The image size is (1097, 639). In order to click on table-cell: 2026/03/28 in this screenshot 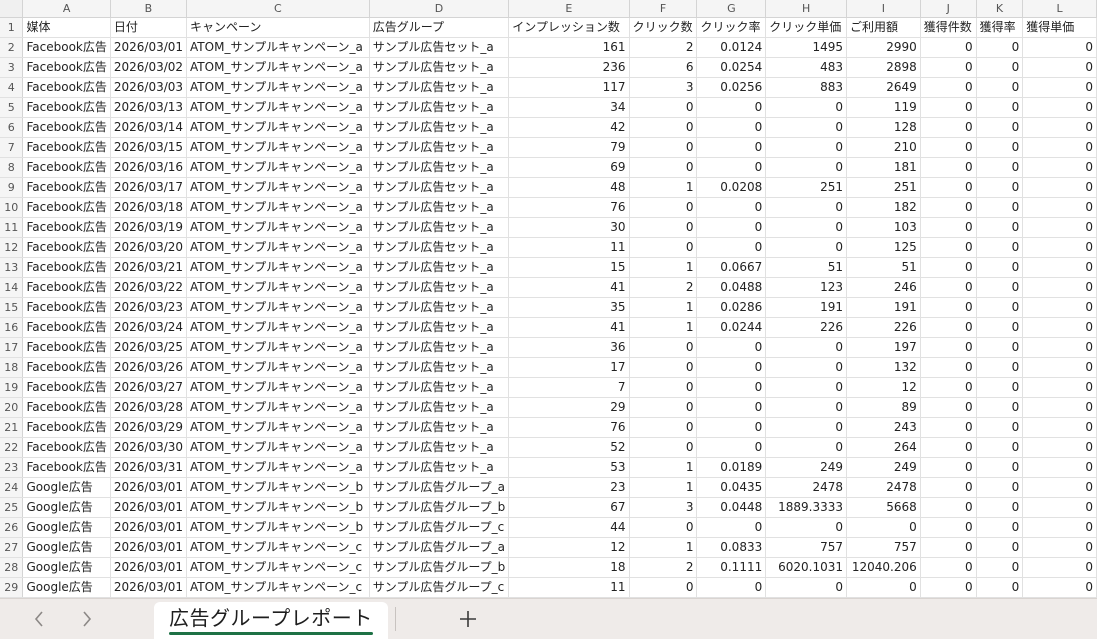, I will do `click(149, 407)`.